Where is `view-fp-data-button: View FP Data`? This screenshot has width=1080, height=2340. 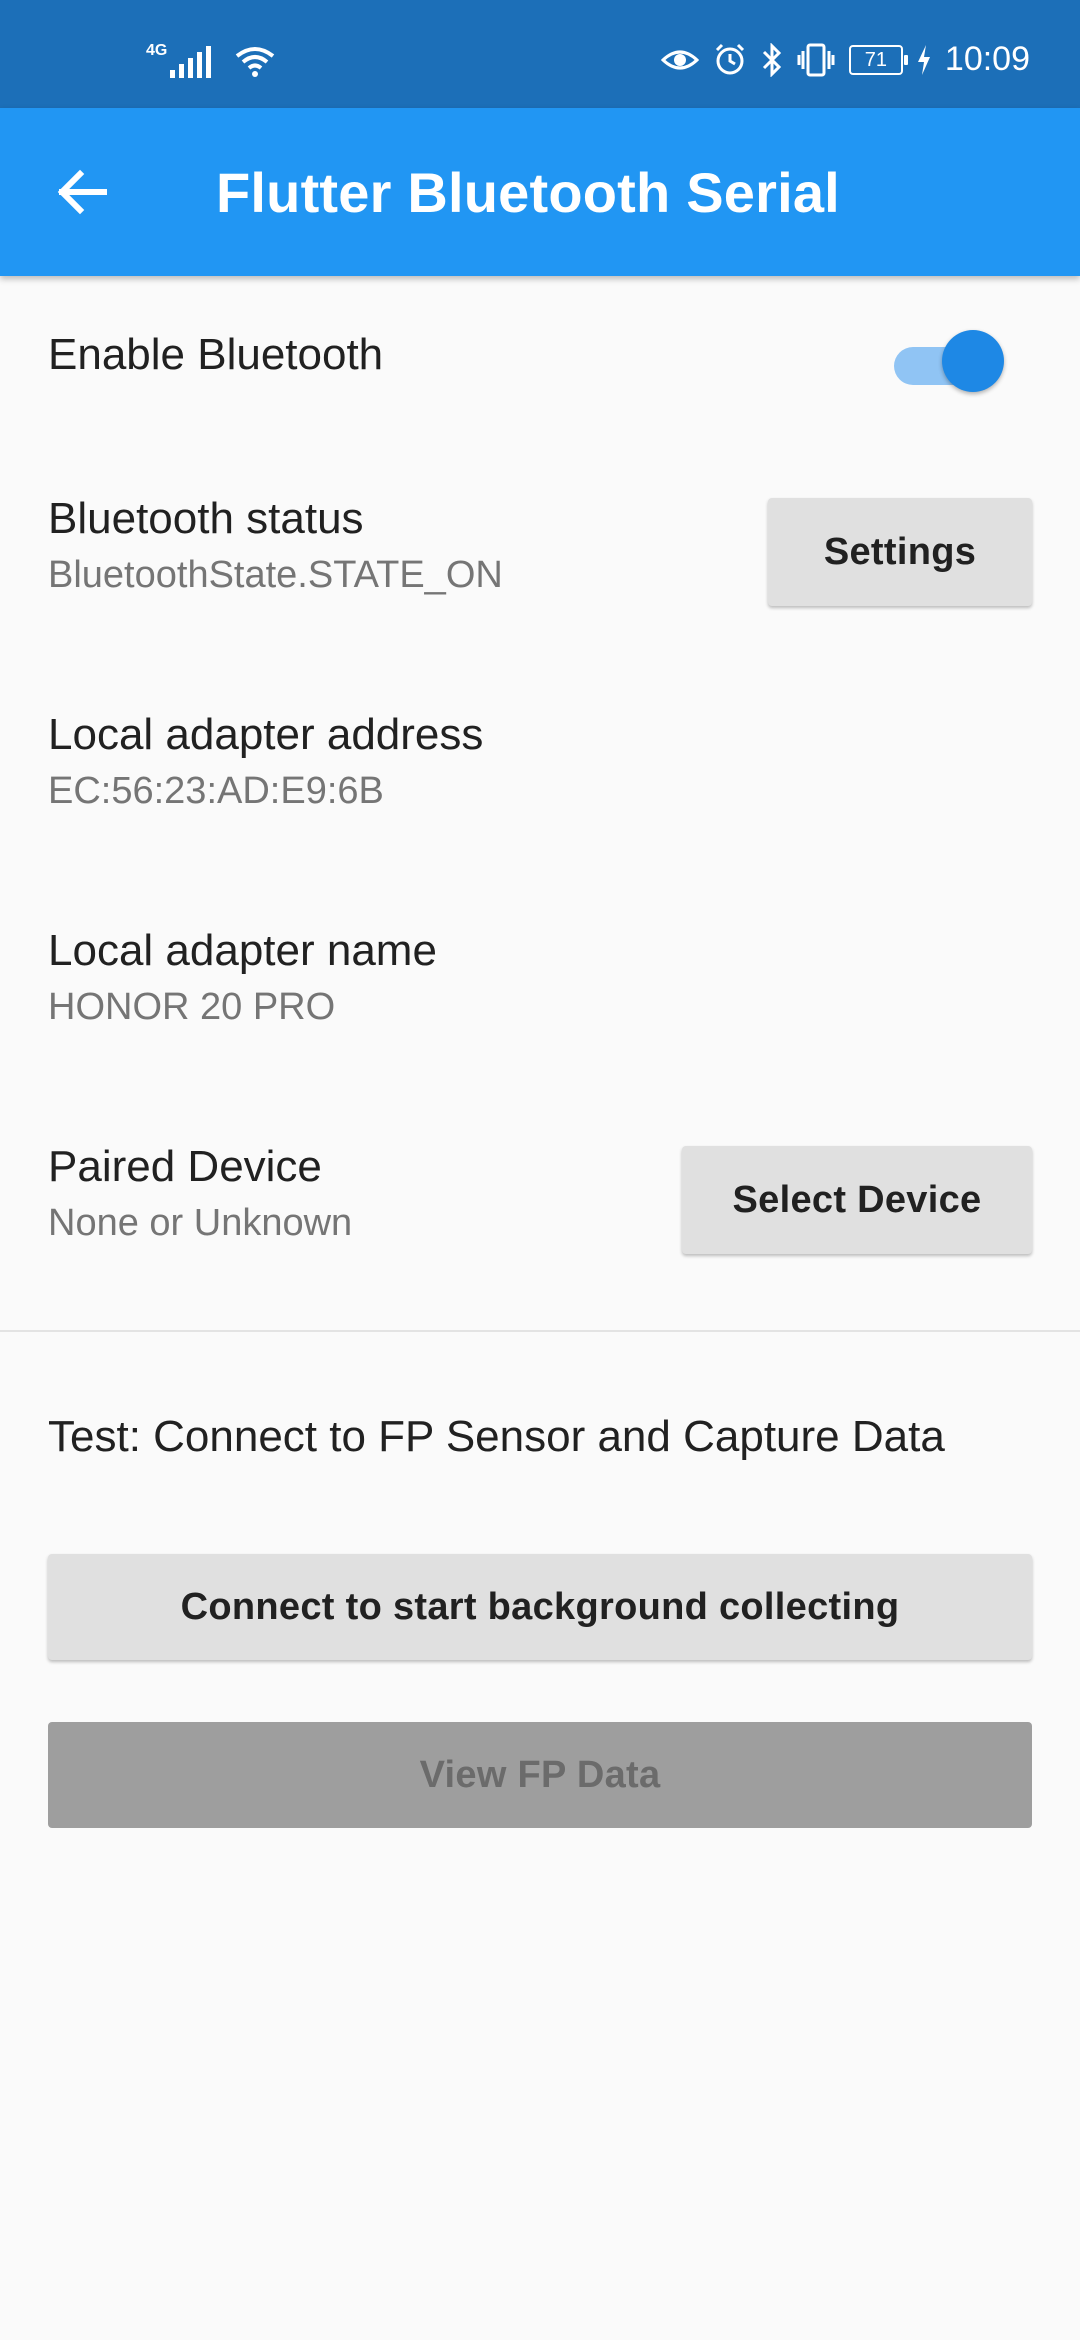
view-fp-data-button: View FP Data is located at coordinates (540, 1775).